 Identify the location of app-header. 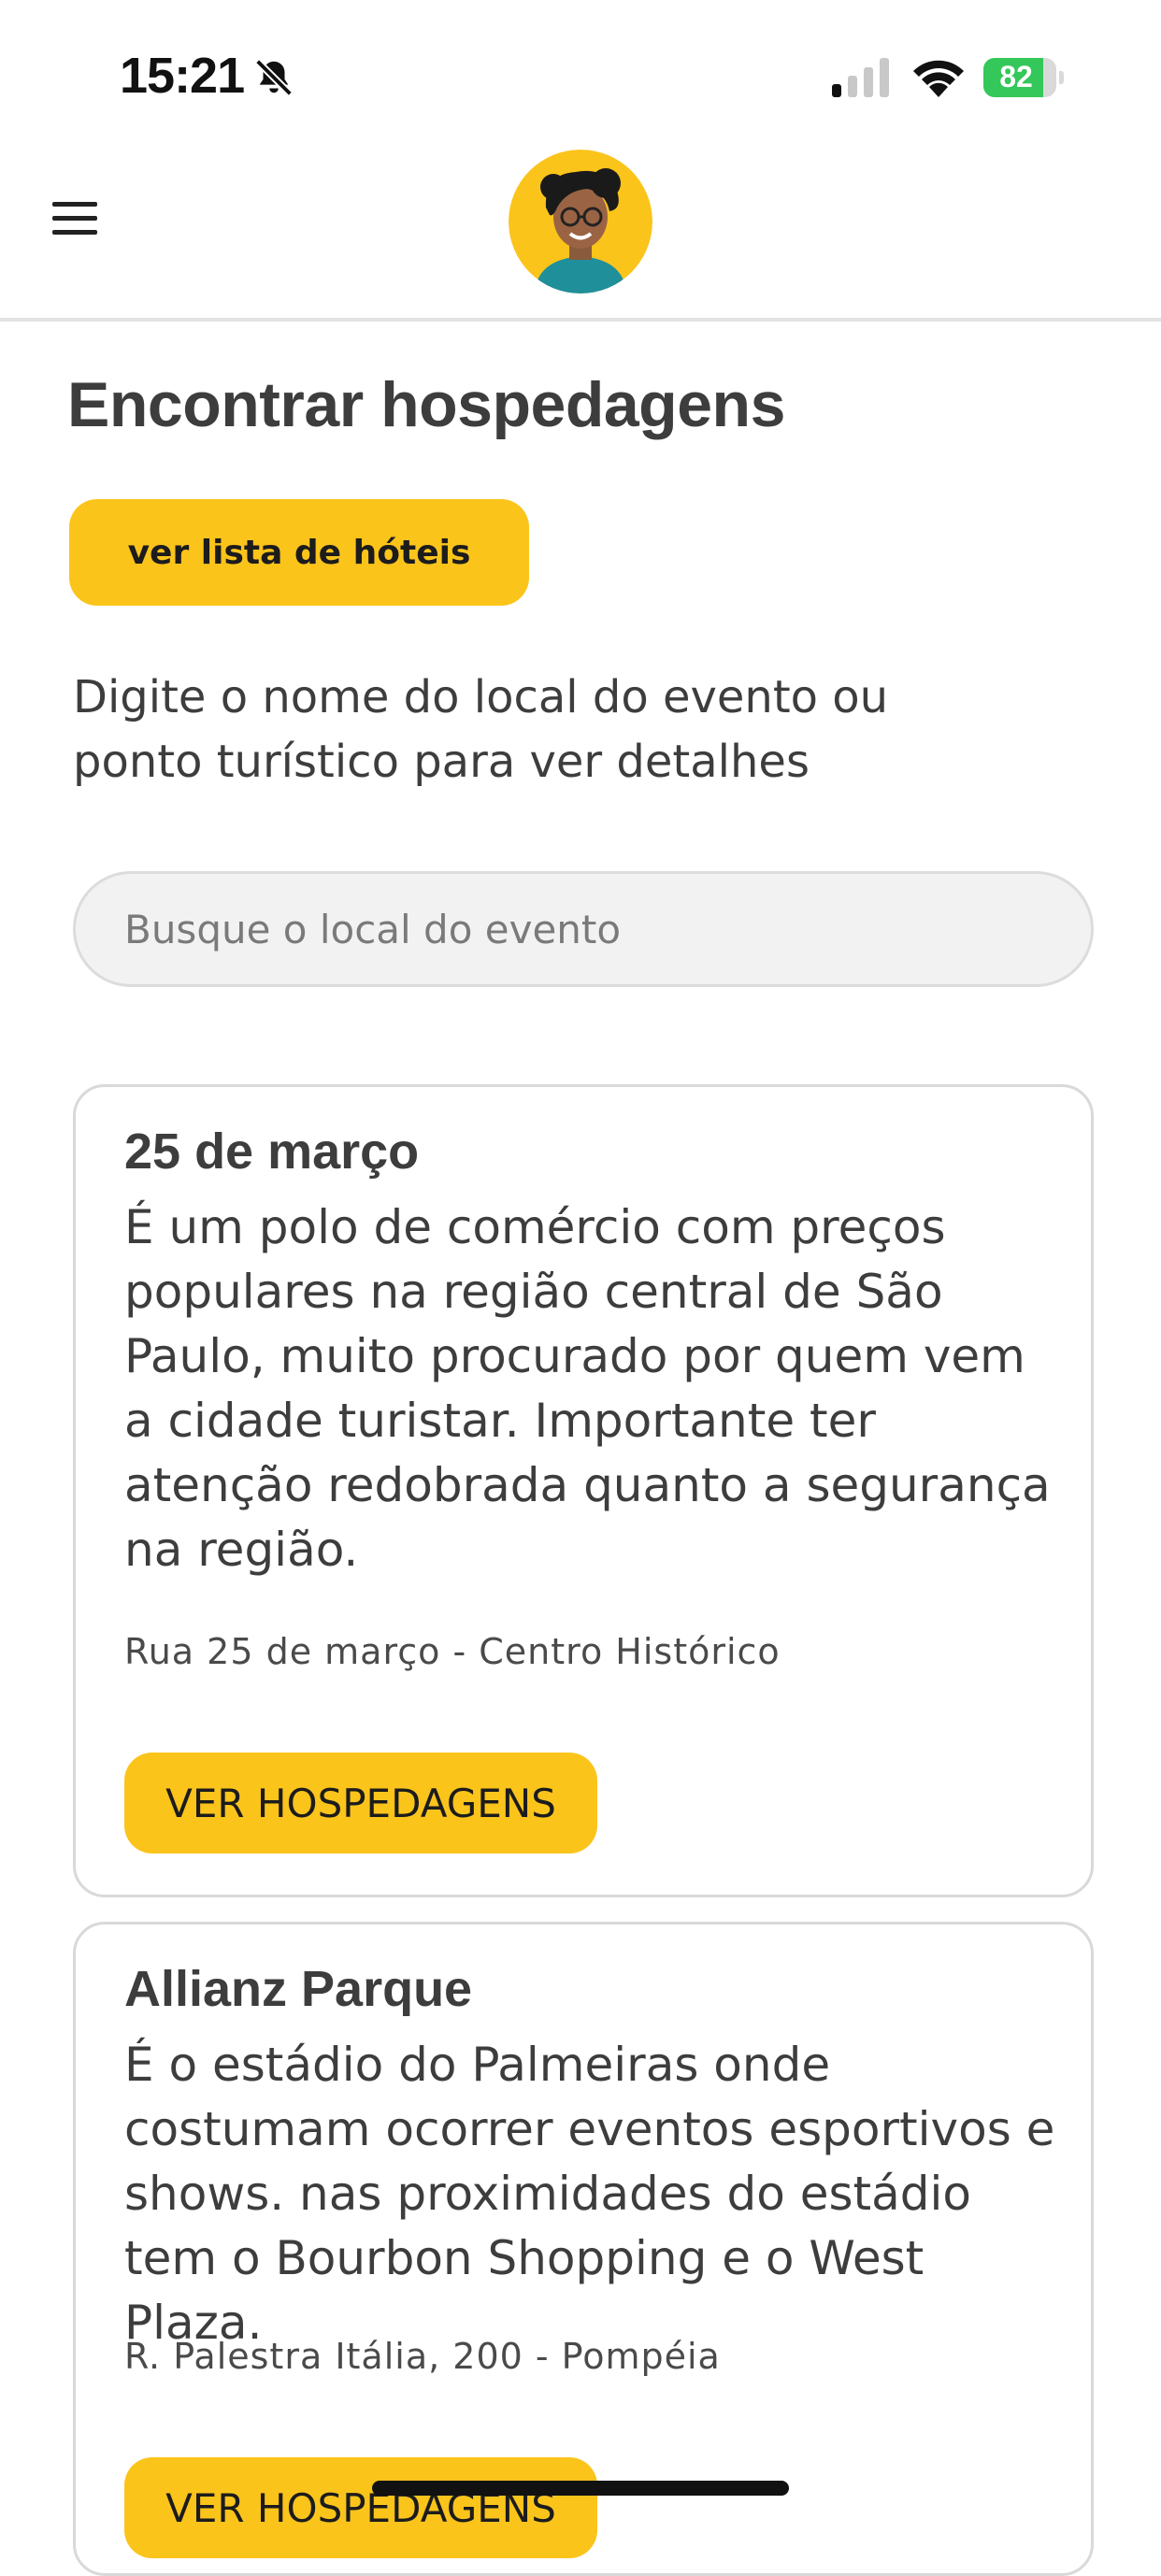
(580, 236).